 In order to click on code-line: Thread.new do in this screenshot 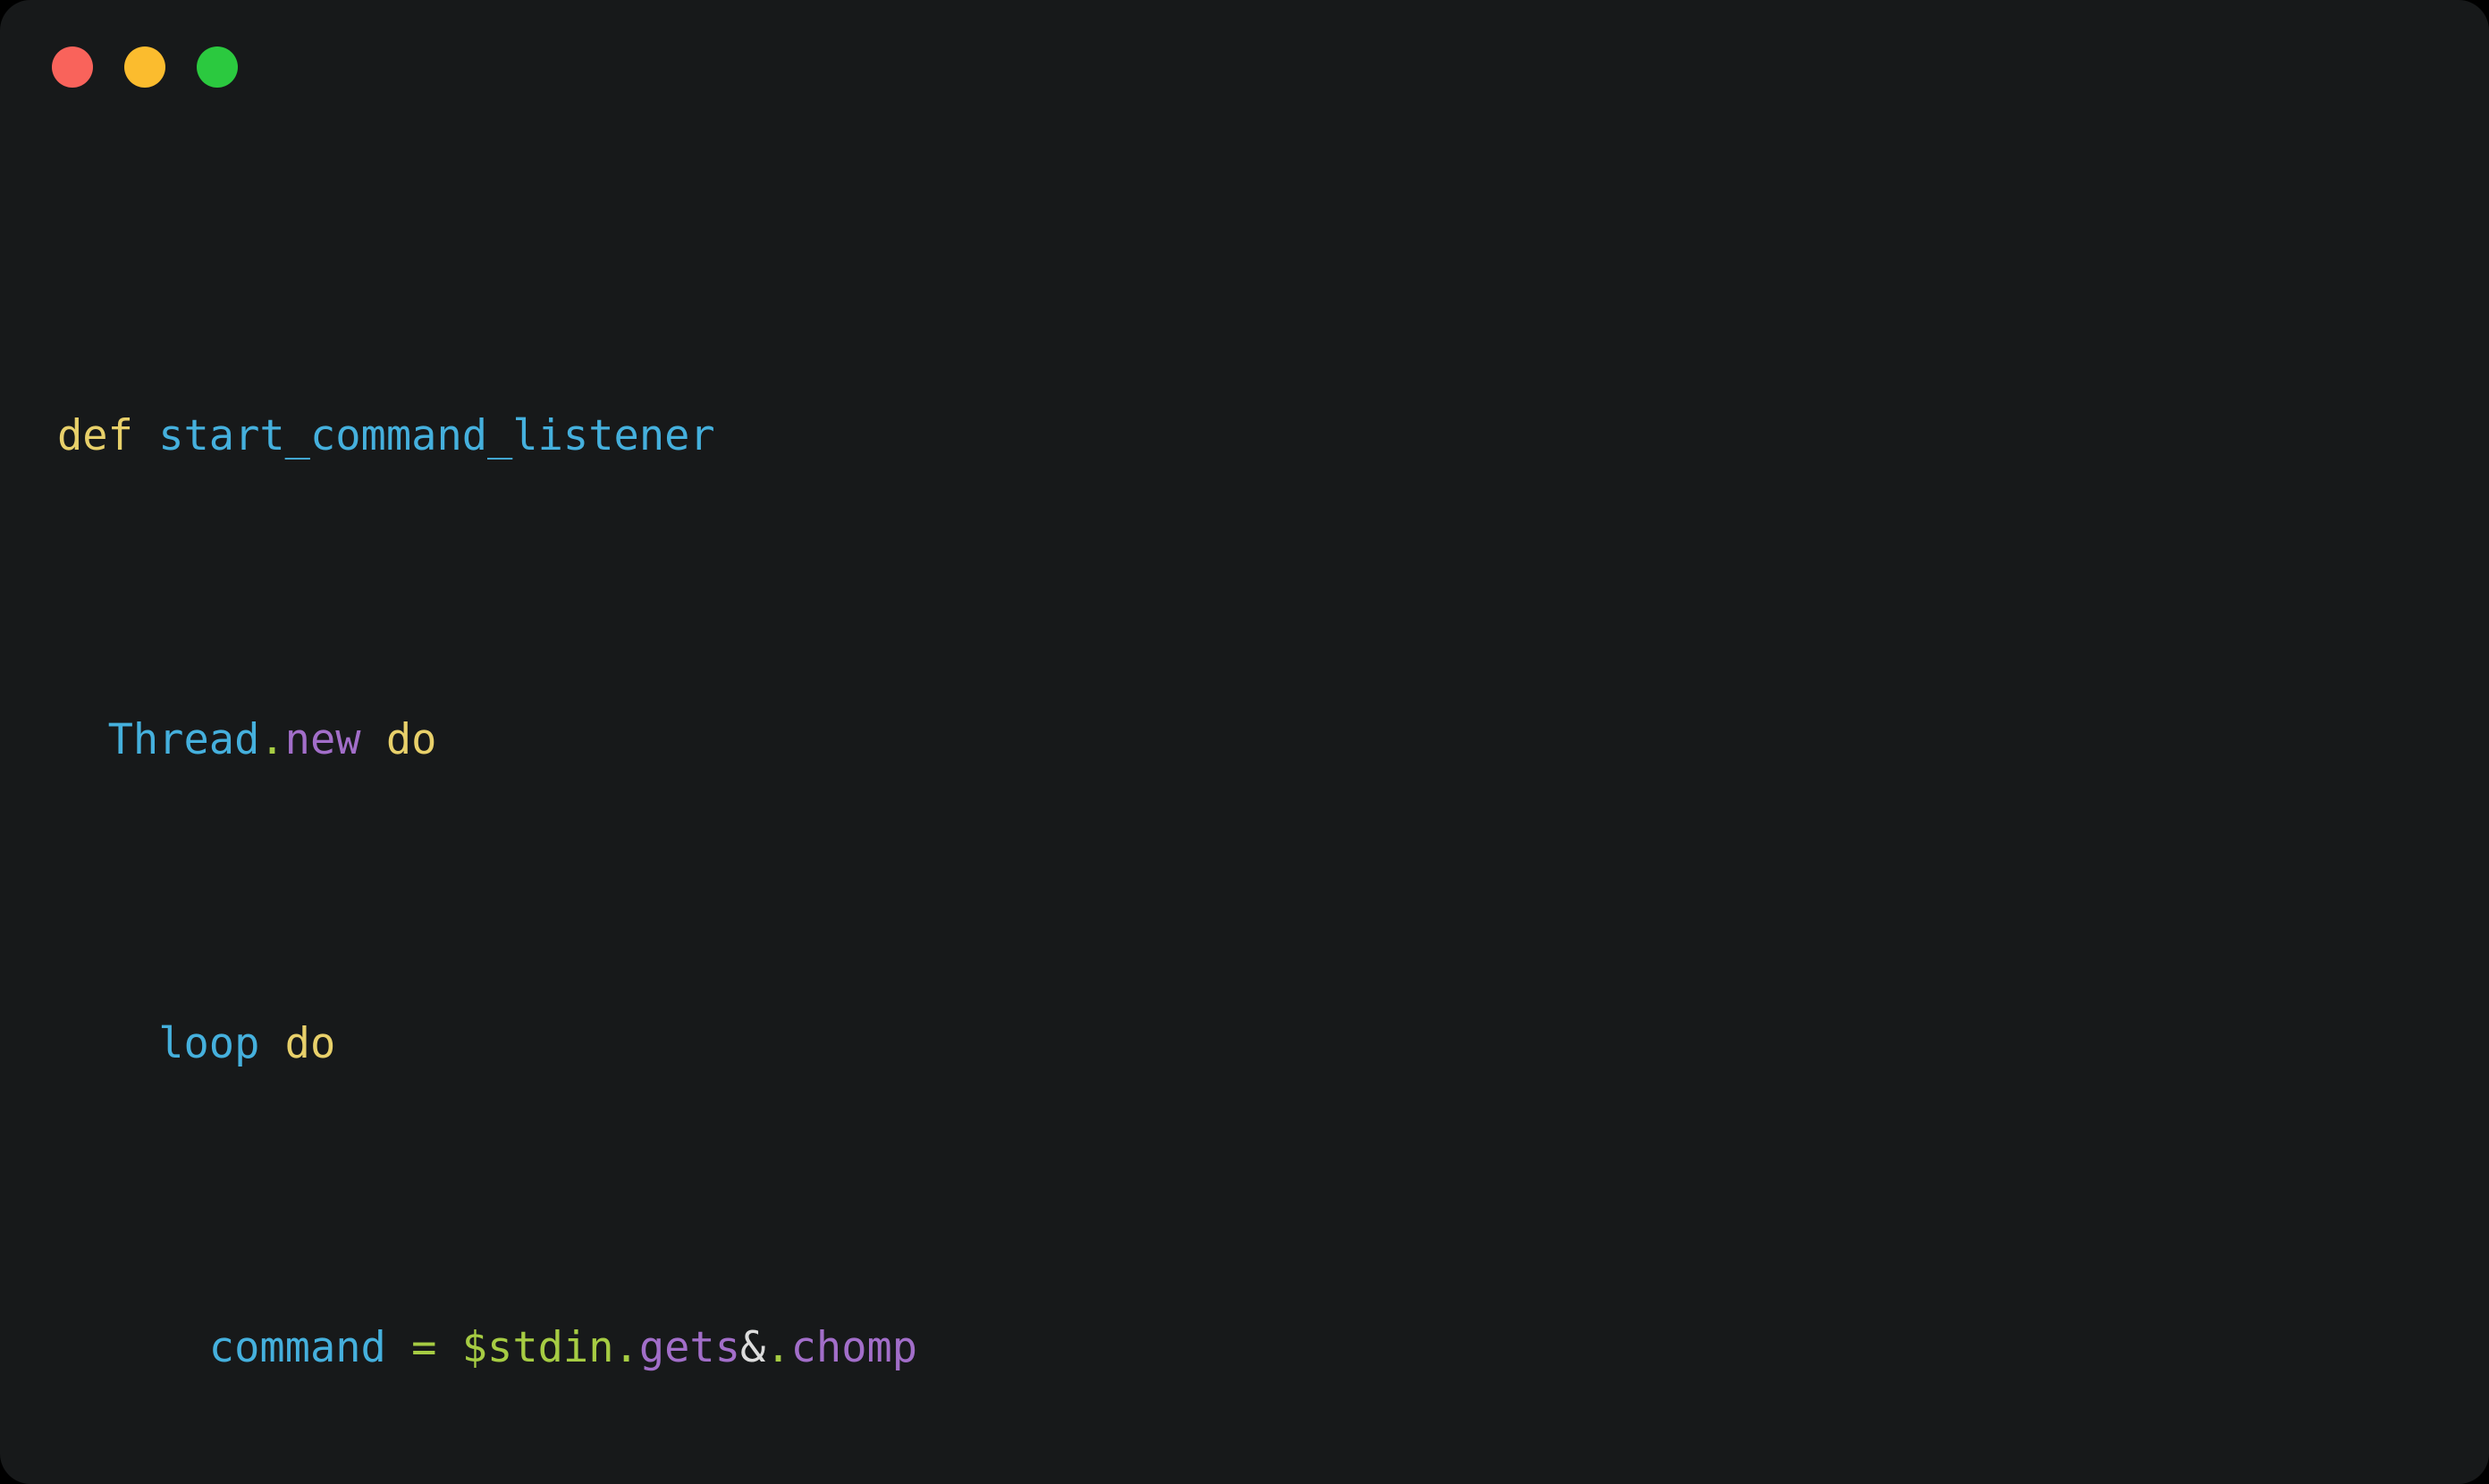, I will do `click(1246, 740)`.